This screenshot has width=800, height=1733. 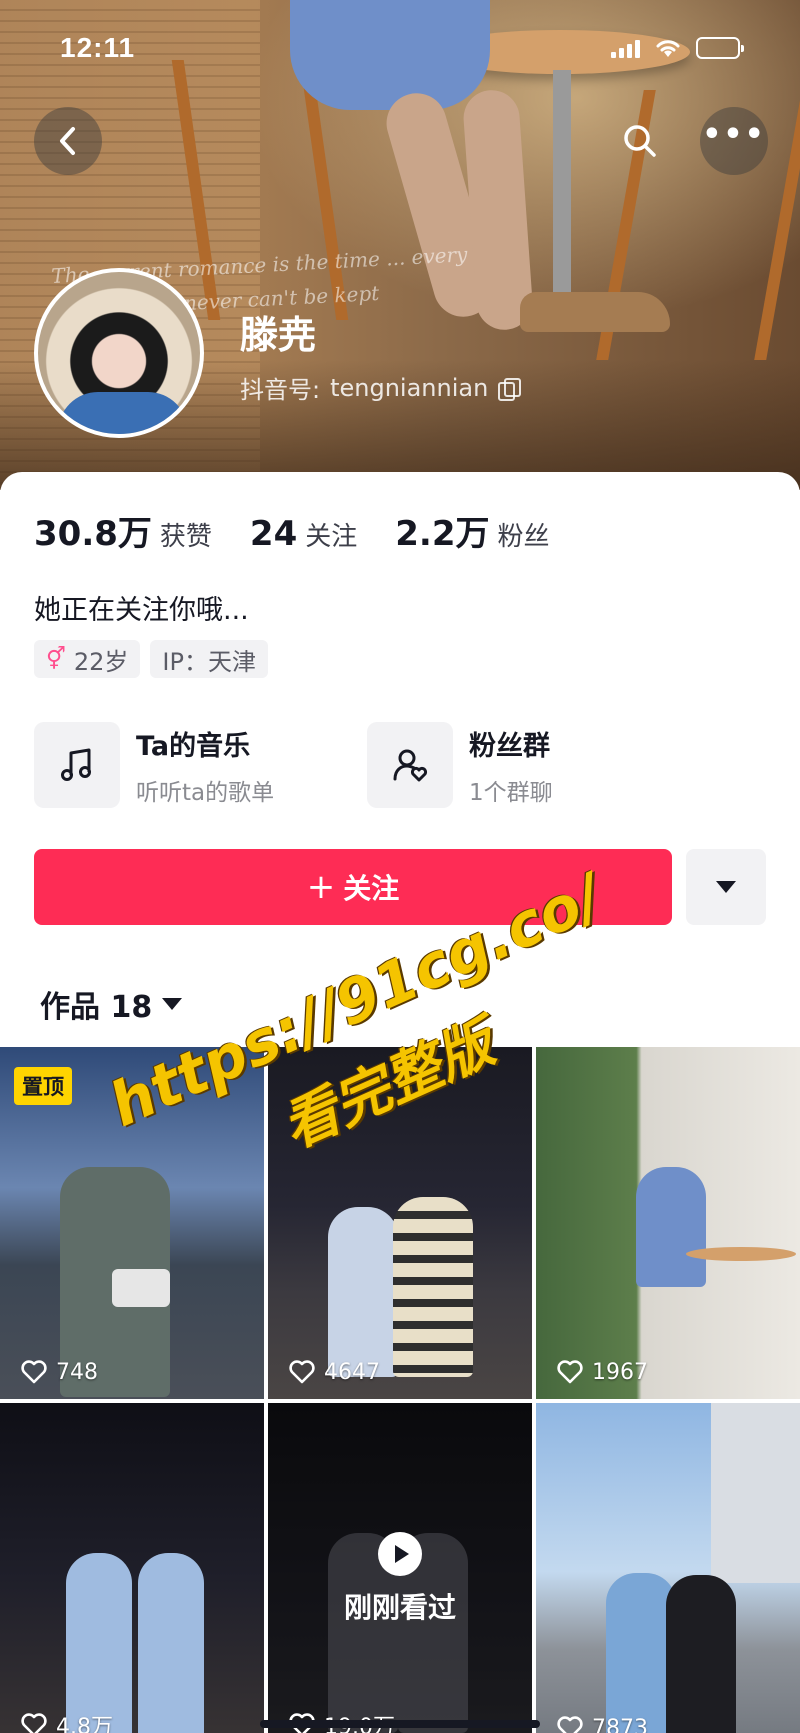 I want to click on stat-value: 2.2万, so click(x=442, y=534).